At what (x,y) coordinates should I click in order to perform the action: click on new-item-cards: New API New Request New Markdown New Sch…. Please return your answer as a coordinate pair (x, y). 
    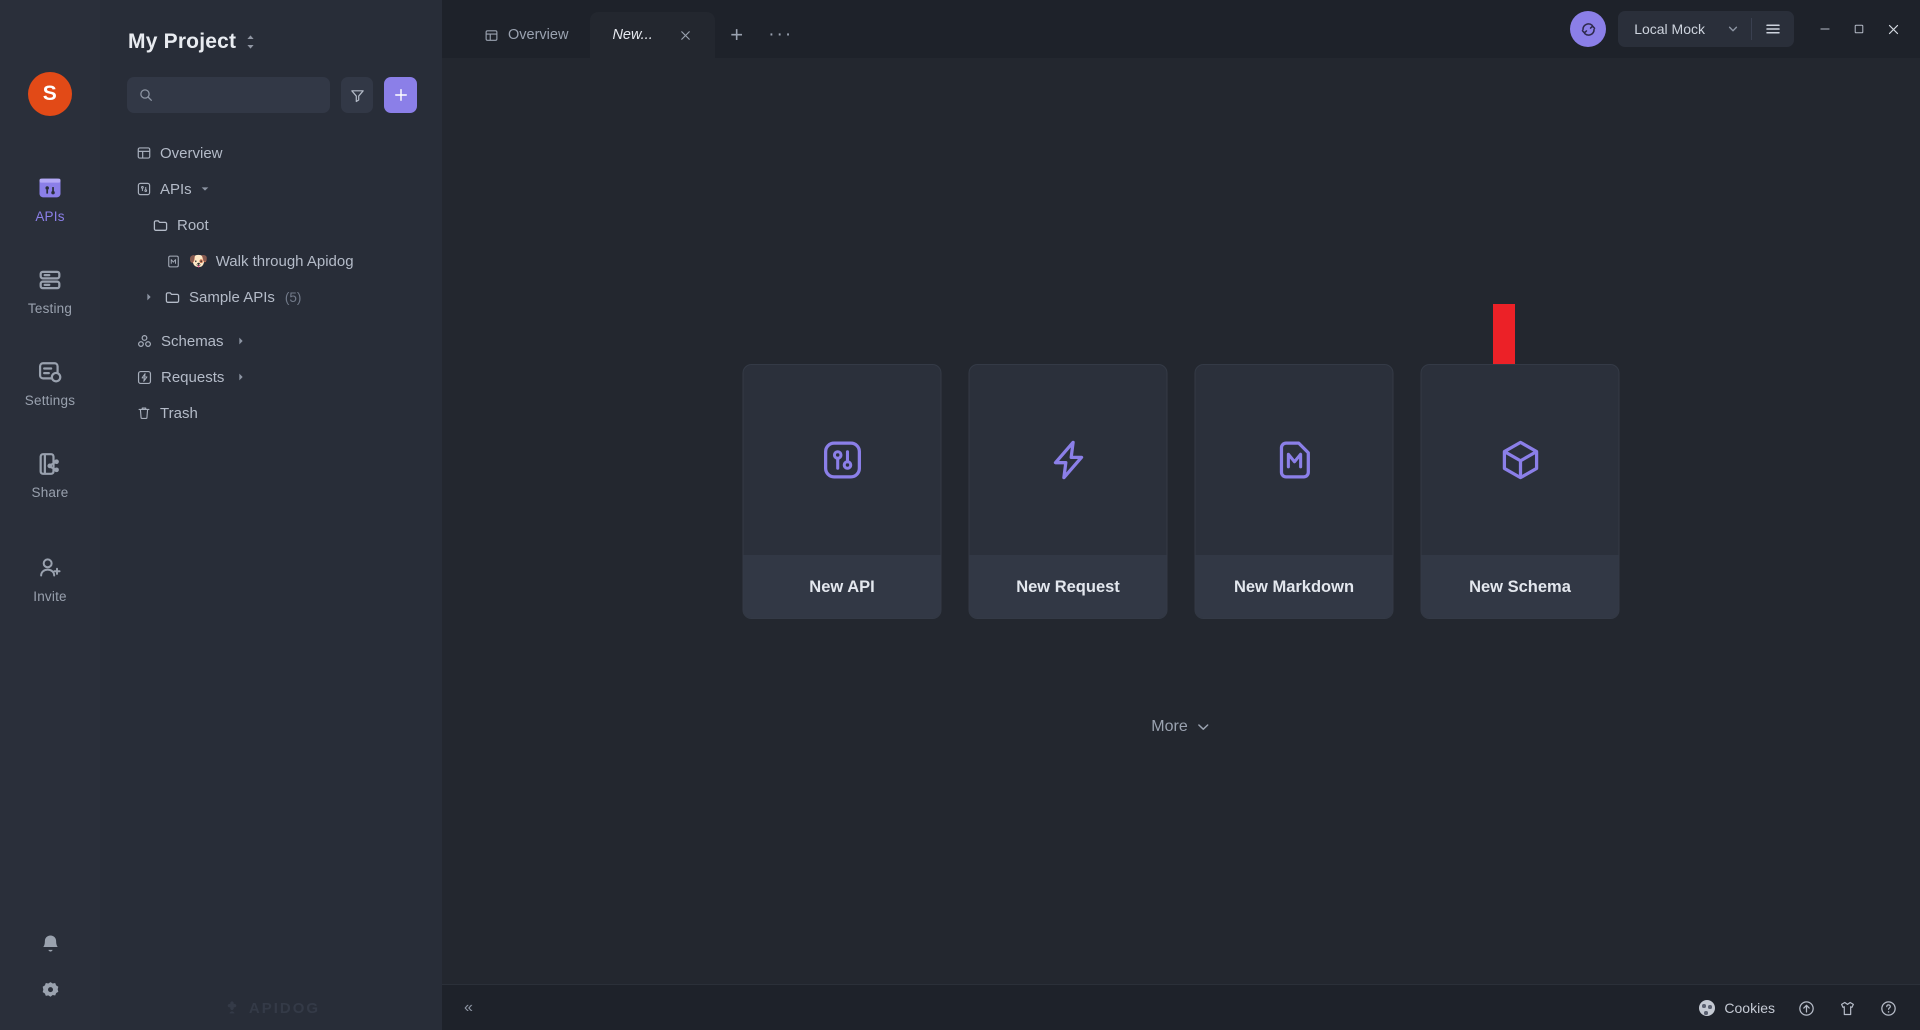
    Looking at the image, I should click on (1181, 491).